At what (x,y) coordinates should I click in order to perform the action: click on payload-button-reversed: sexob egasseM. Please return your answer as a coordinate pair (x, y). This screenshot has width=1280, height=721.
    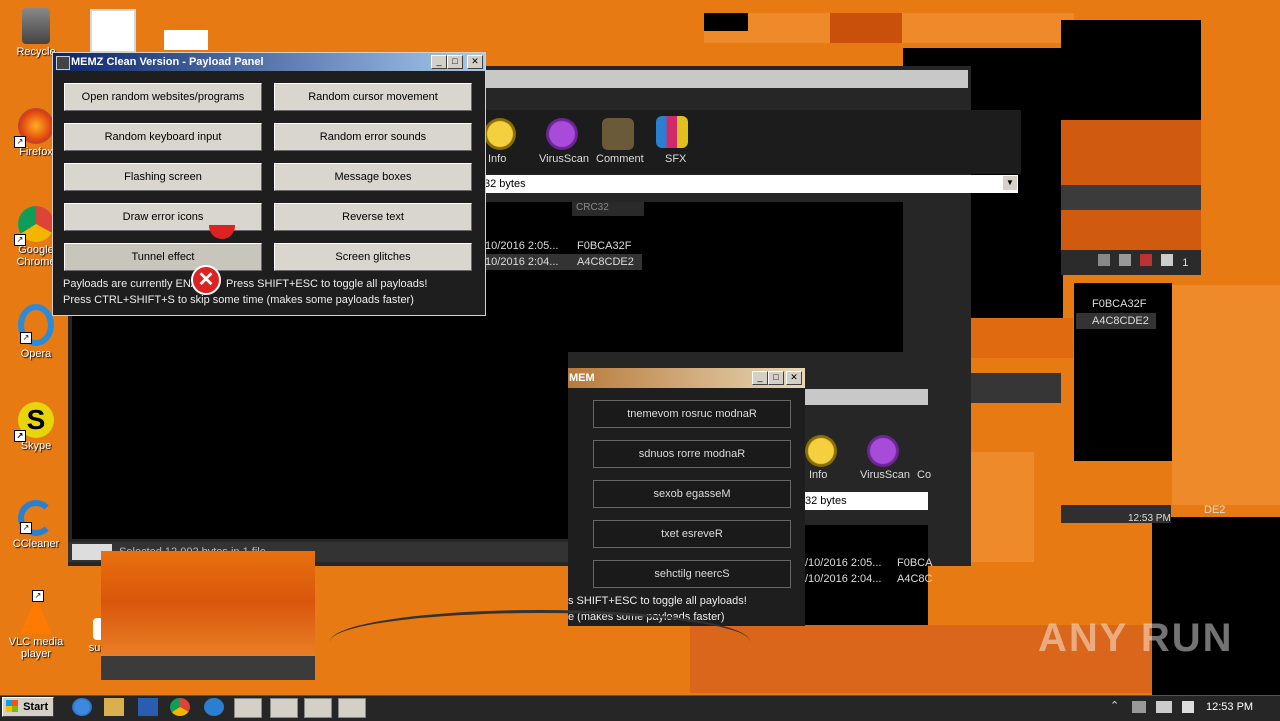
    Looking at the image, I should click on (692, 494).